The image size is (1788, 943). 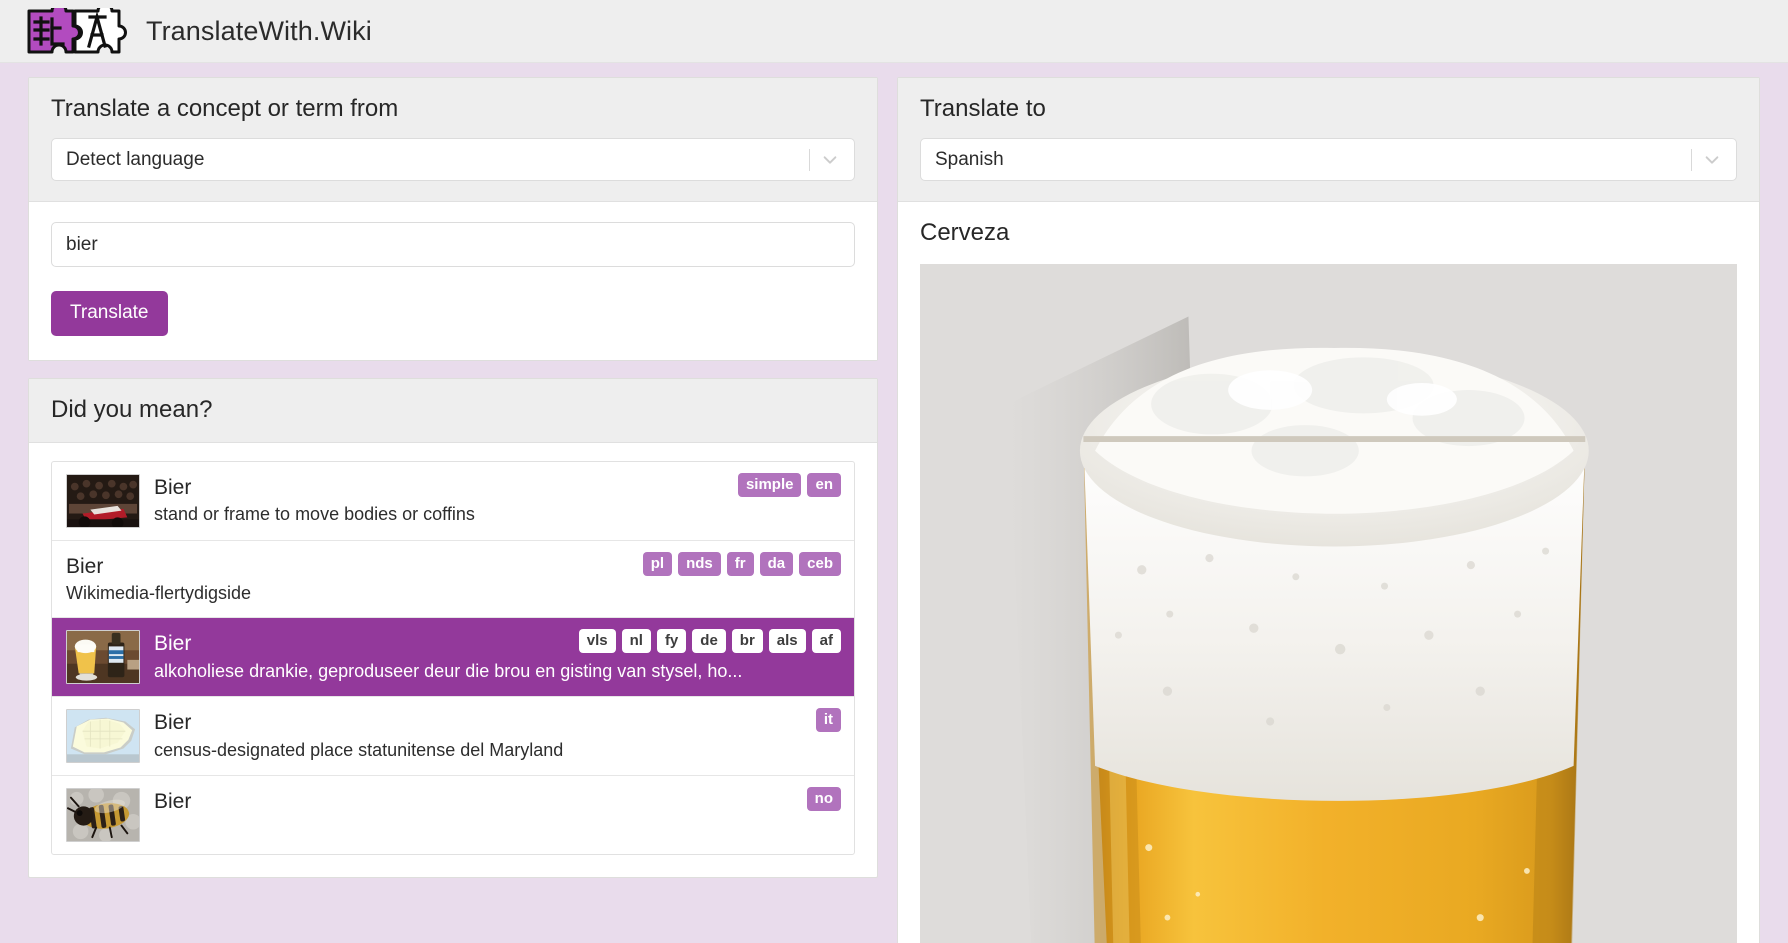 I want to click on brand: TranslateWith.Wiki, so click(x=199, y=28).